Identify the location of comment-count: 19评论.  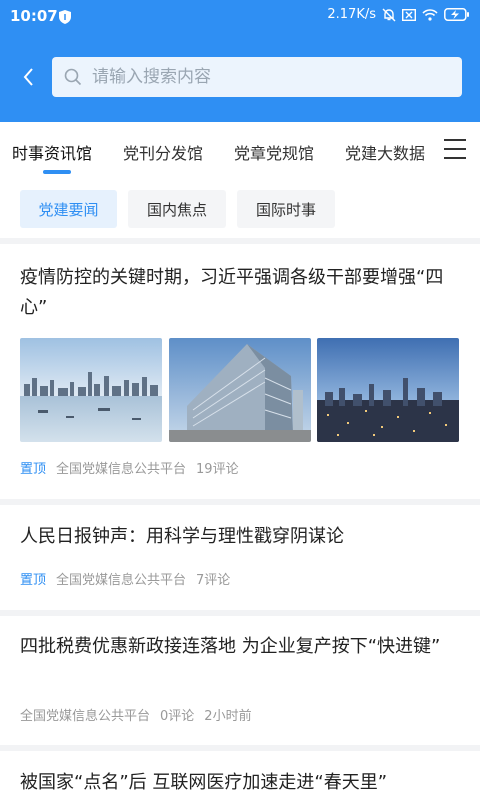
(217, 469).